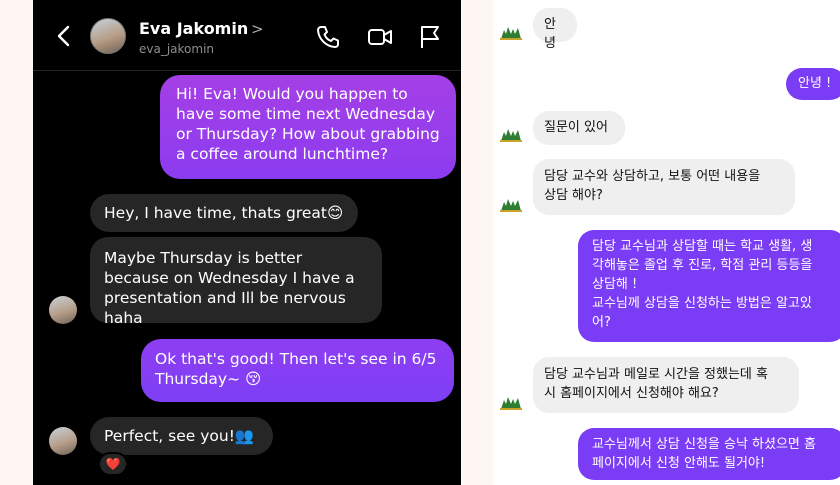 This screenshot has width=840, height=485. I want to click on message-line: 담당 교수님과 상담할 때는 학교 생활, 생, so click(702, 246).